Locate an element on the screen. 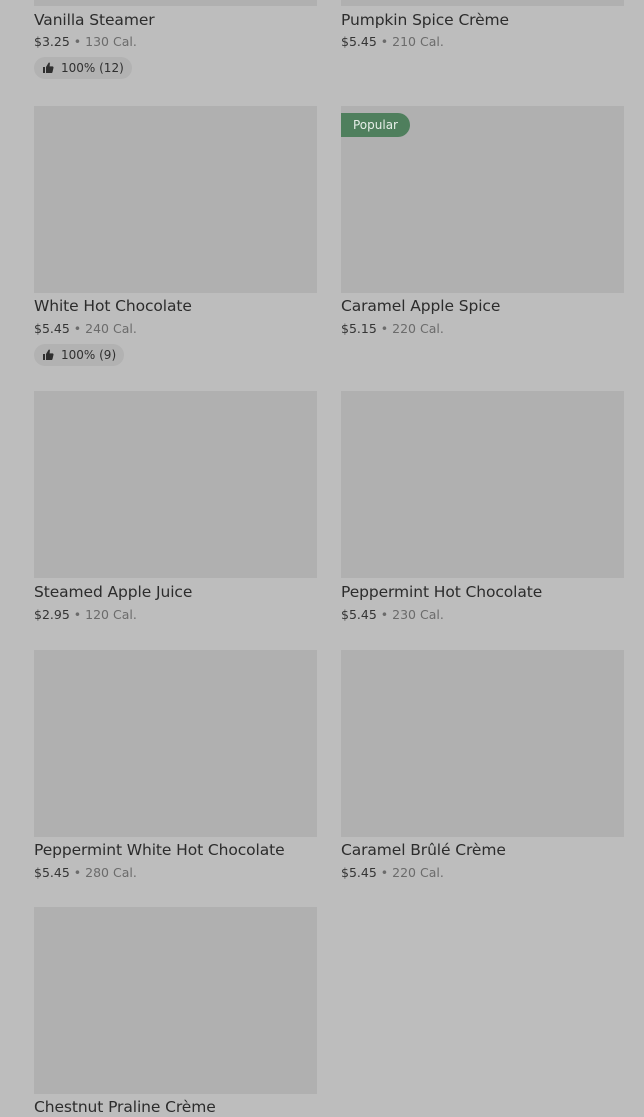 Image resolution: width=644 pixels, height=1117 pixels. product-name: Peppermint White Hot Chocolate is located at coordinates (159, 850).